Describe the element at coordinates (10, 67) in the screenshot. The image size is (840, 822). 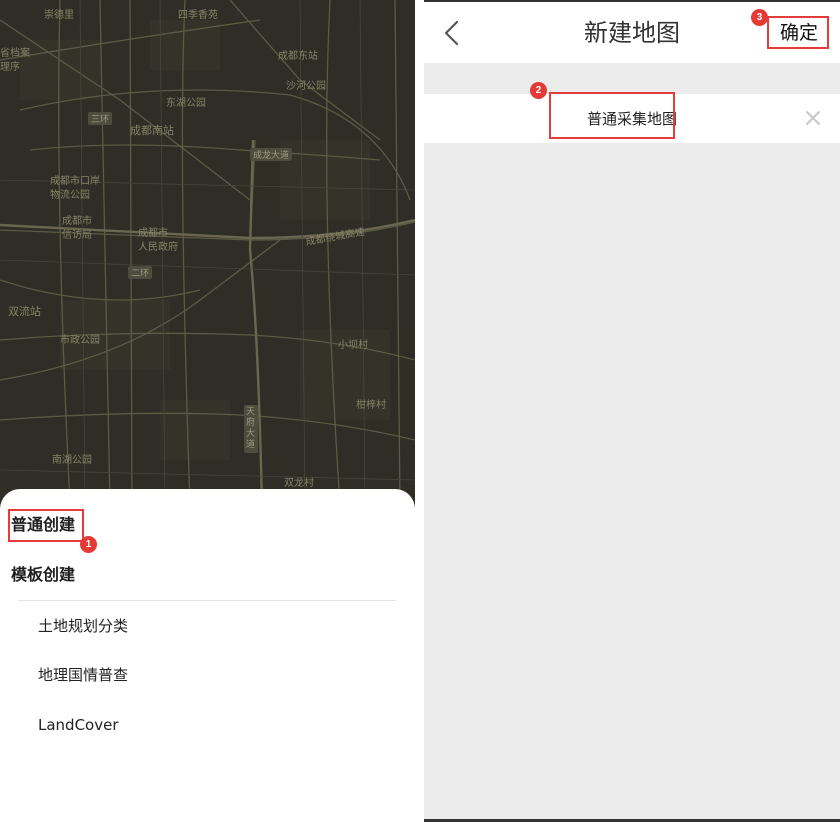
I see `map-label: 理序` at that location.